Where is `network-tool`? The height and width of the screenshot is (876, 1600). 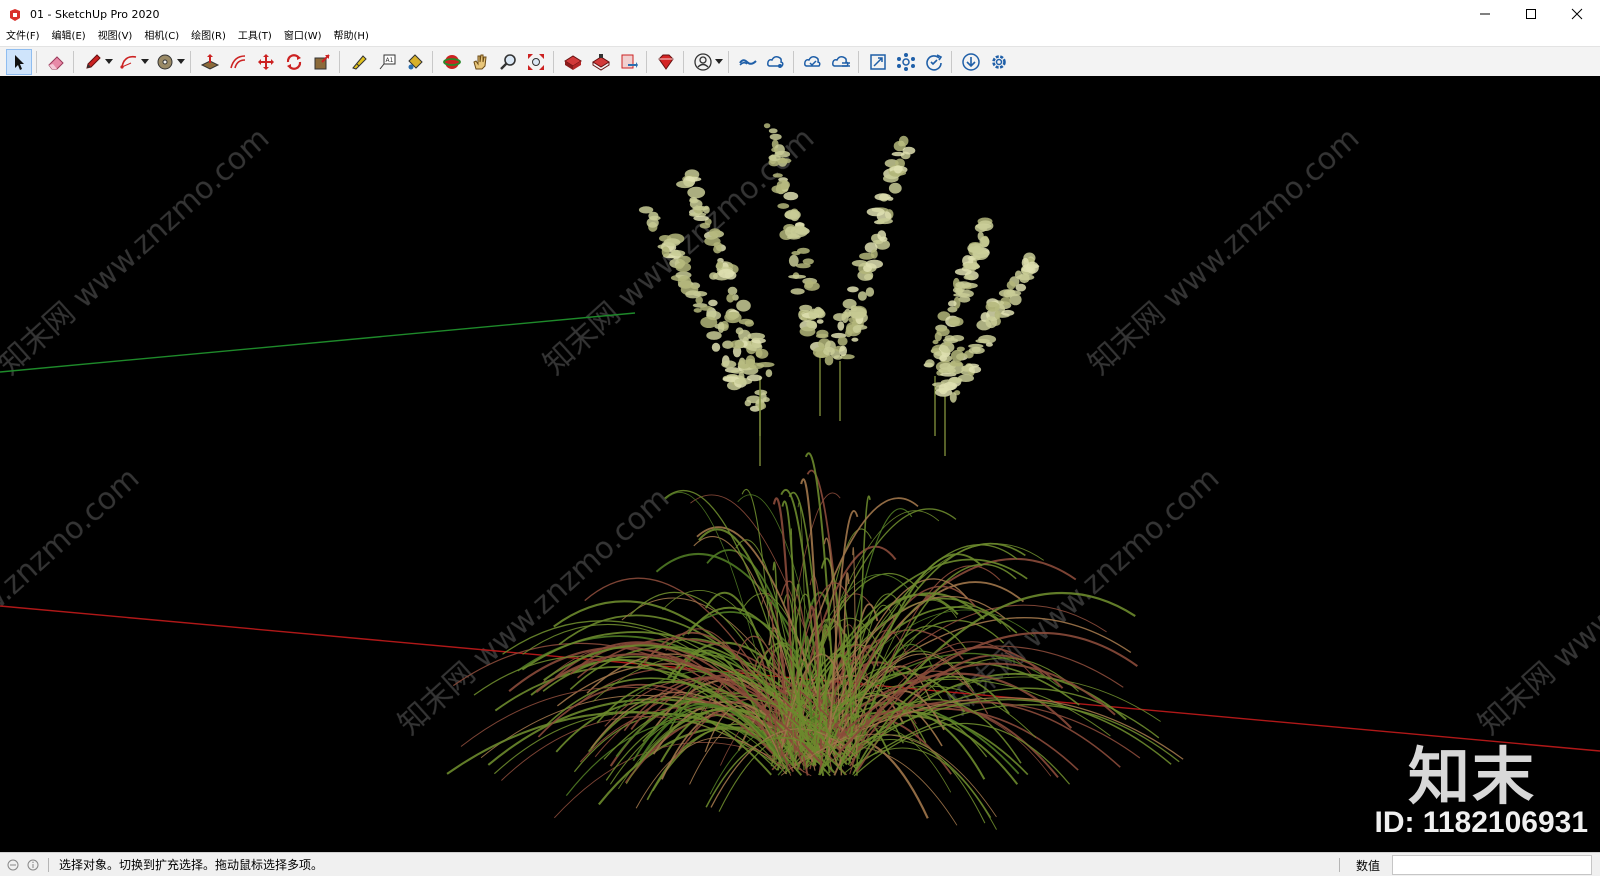 network-tool is located at coordinates (906, 62).